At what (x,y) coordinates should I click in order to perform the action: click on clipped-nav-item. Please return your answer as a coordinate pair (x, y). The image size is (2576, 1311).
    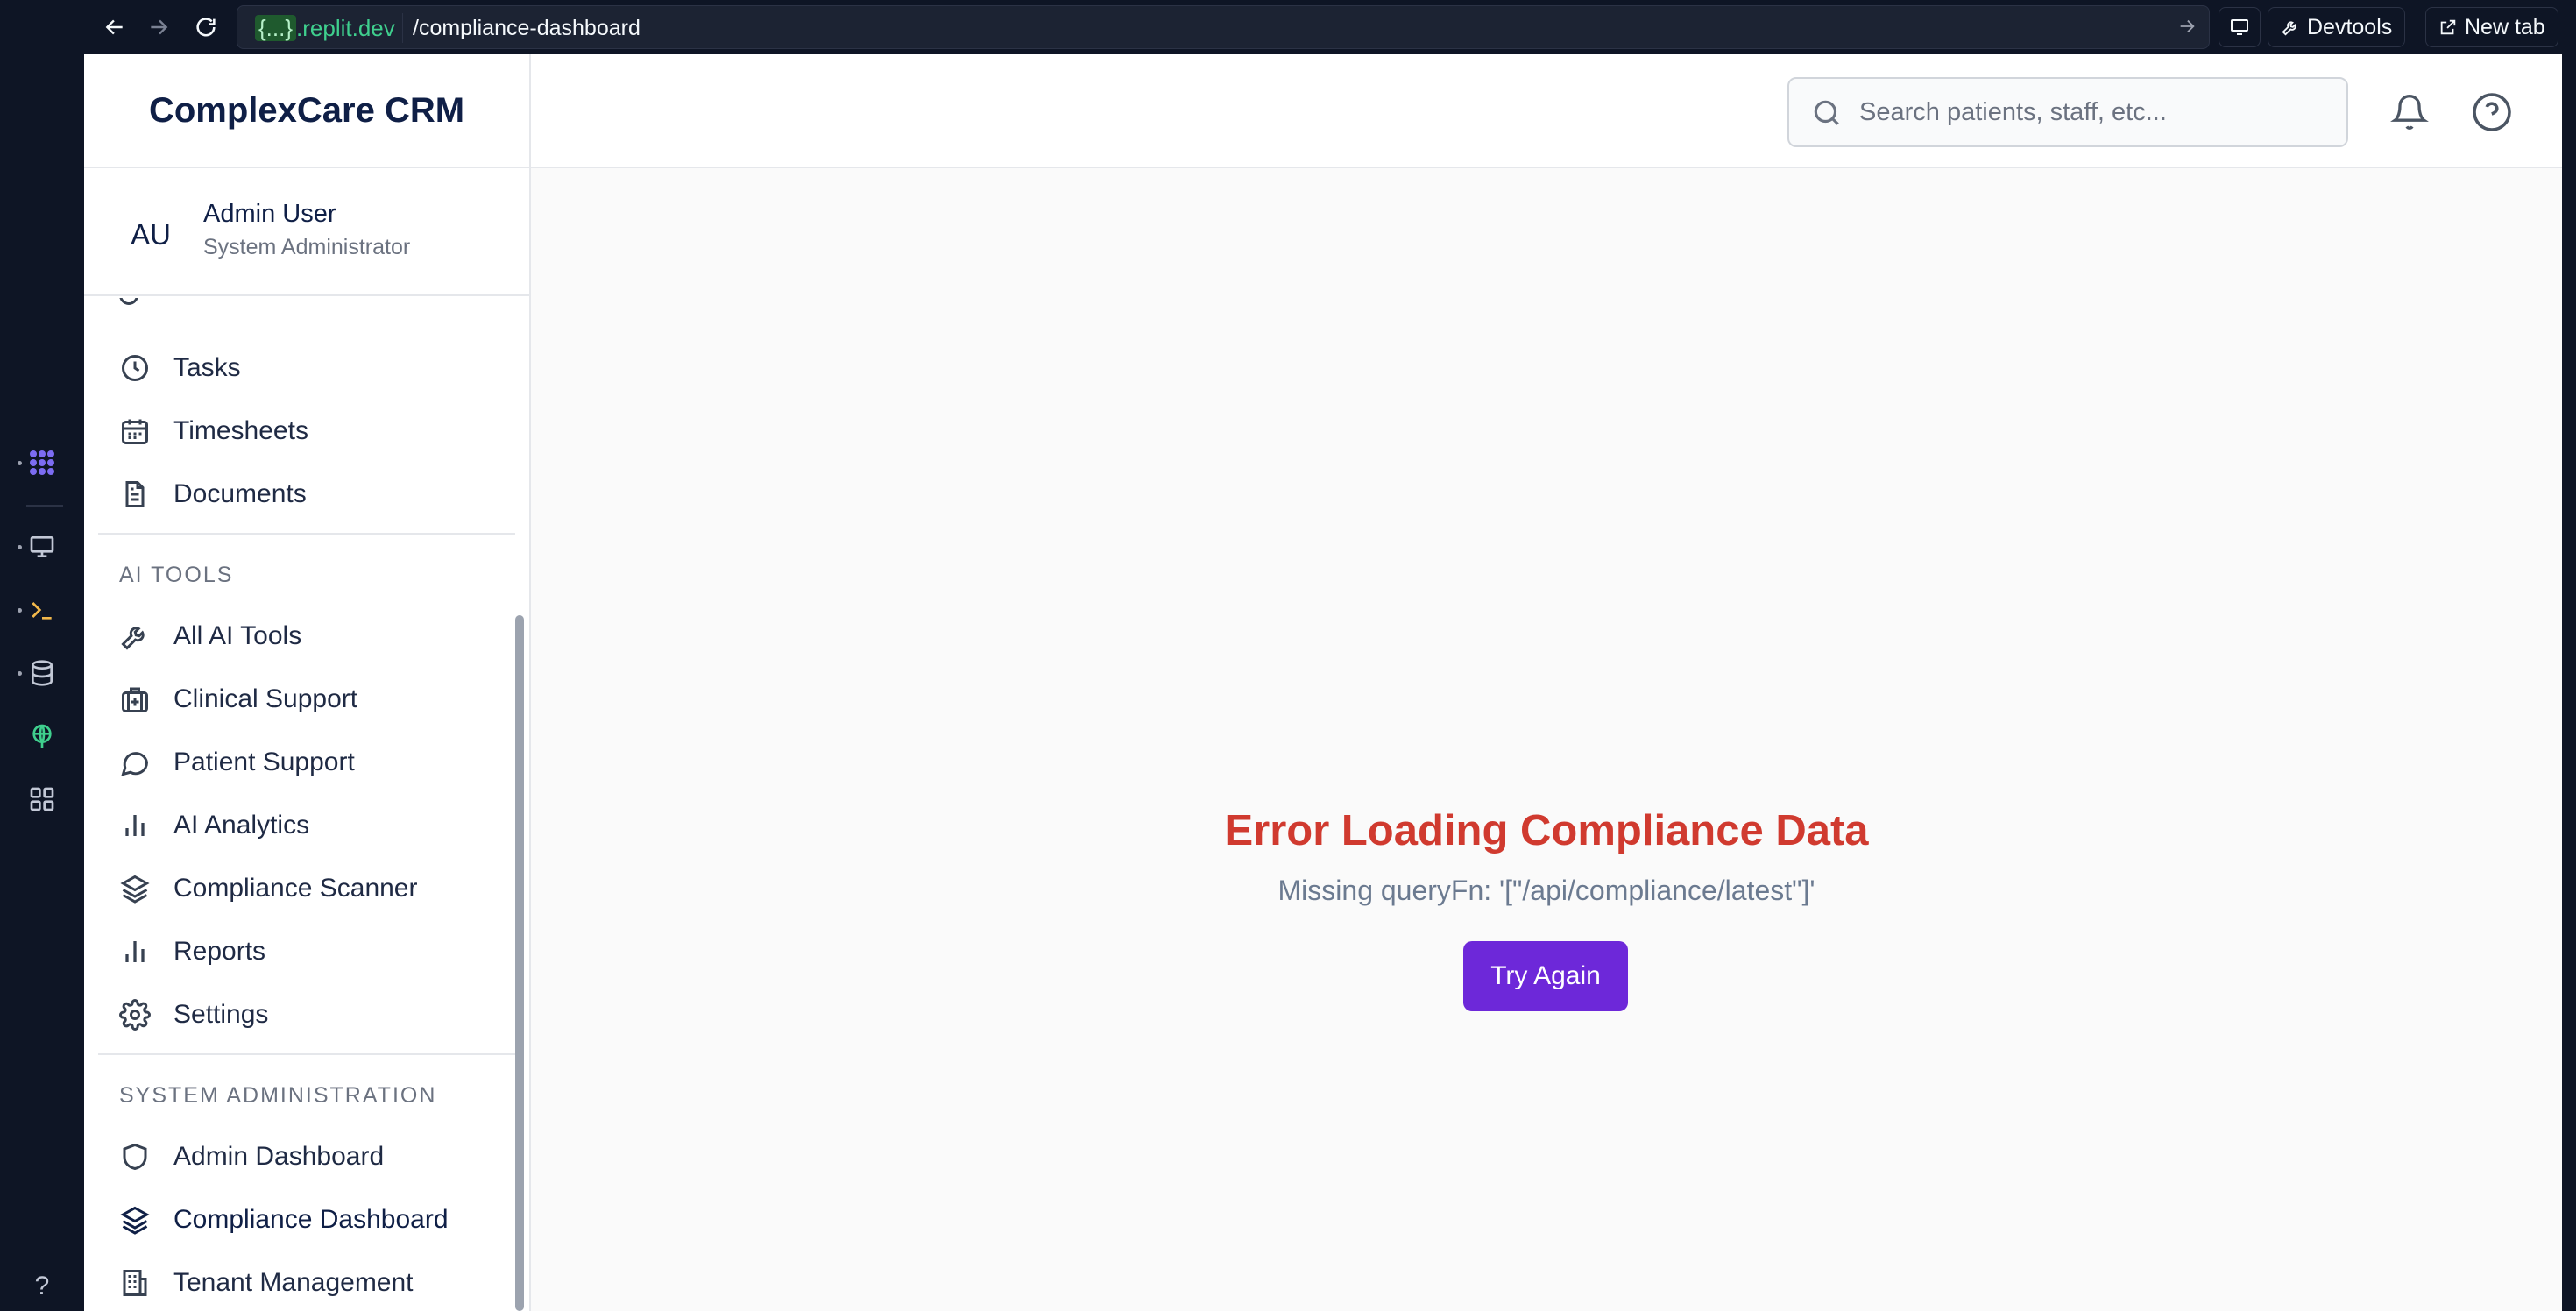
    Looking at the image, I should click on (303, 302).